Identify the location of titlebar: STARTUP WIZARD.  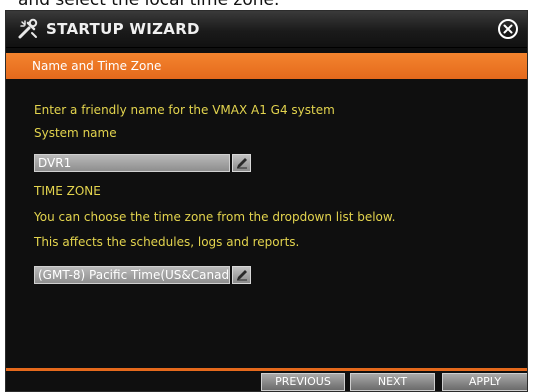
(266, 29).